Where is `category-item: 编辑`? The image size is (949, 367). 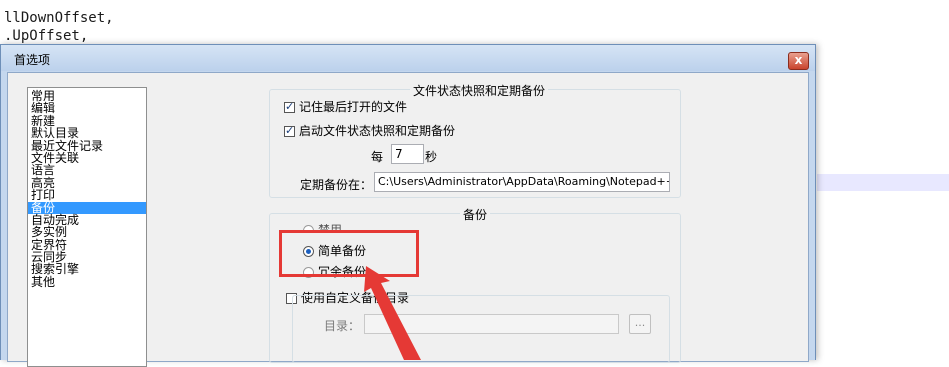 category-item: 编辑 is located at coordinates (87, 108).